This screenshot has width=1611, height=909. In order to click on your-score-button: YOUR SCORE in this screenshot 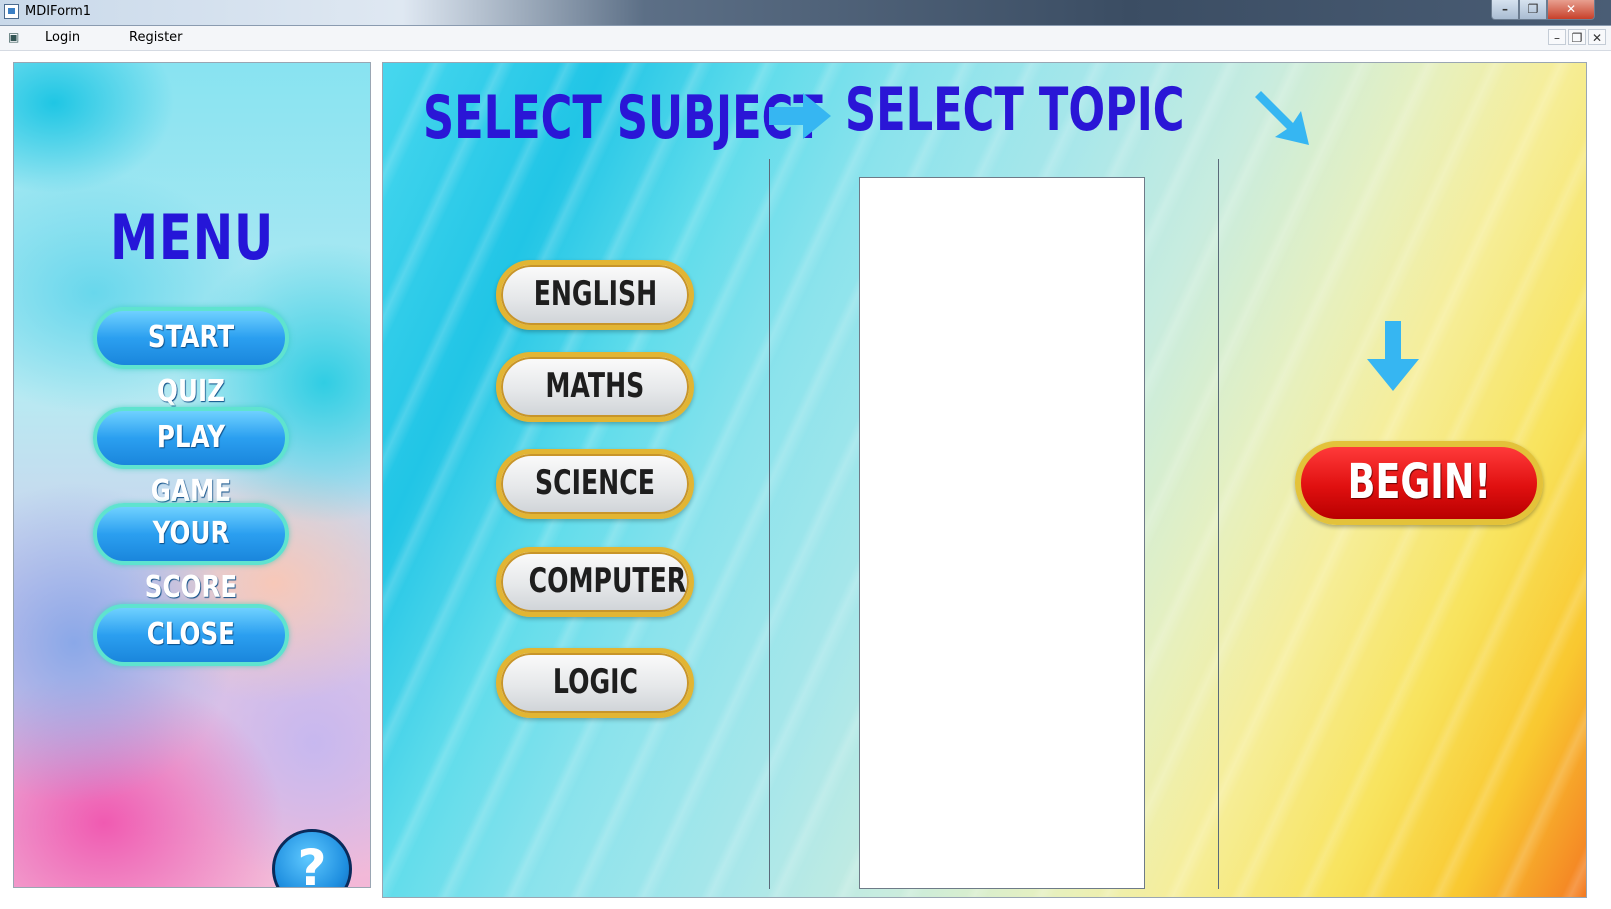, I will do `click(191, 554)`.